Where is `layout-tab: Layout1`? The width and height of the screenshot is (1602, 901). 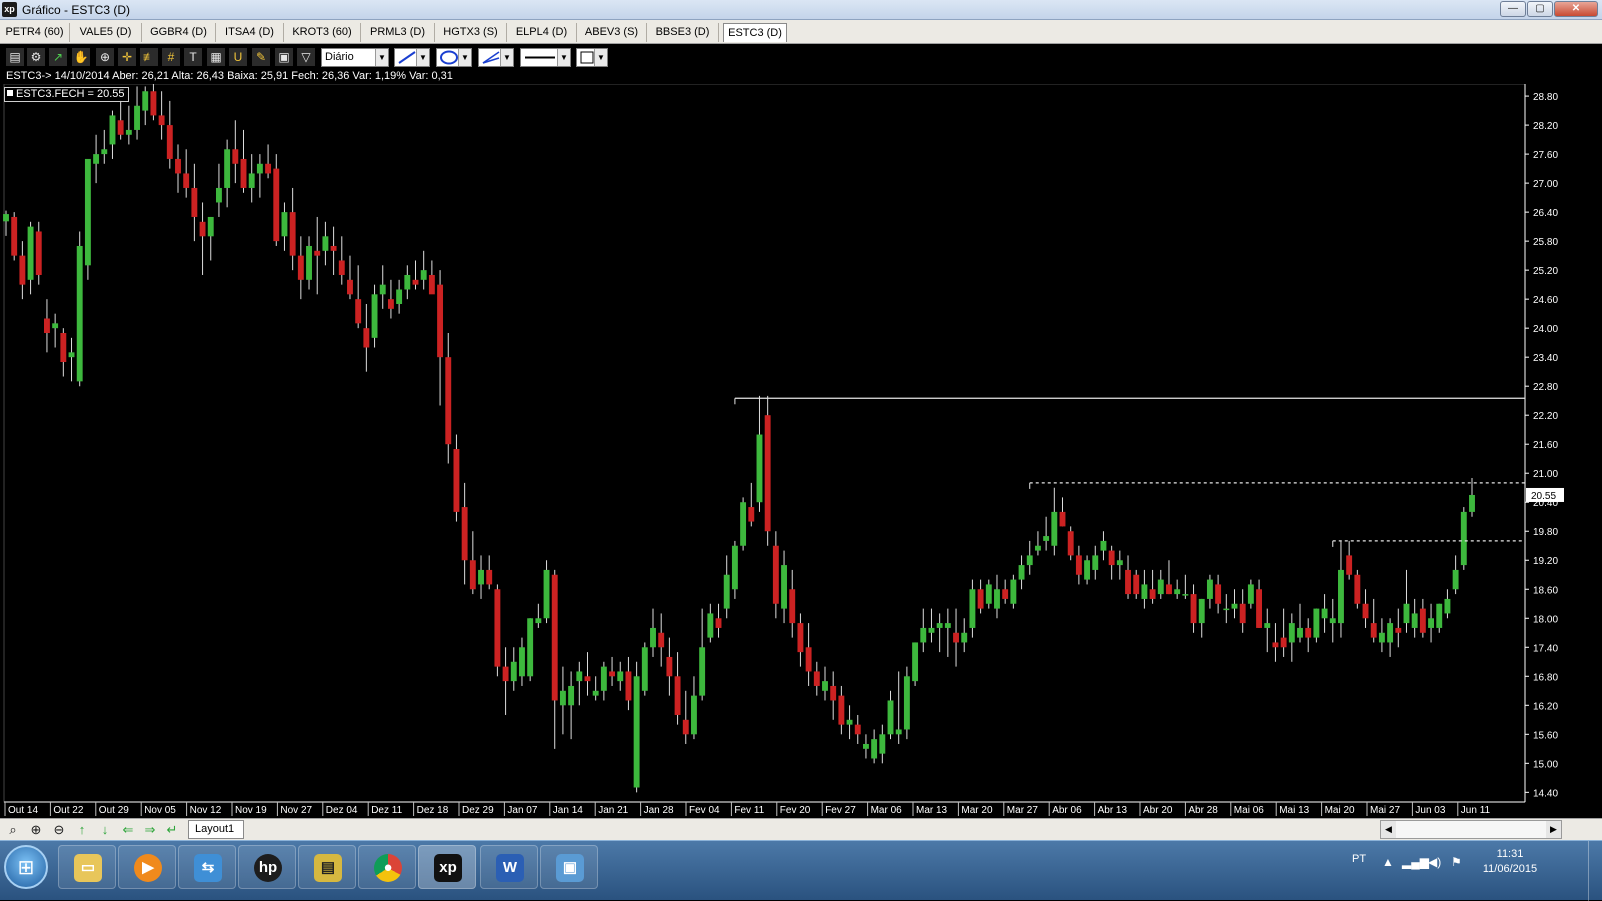 layout-tab: Layout1 is located at coordinates (216, 829).